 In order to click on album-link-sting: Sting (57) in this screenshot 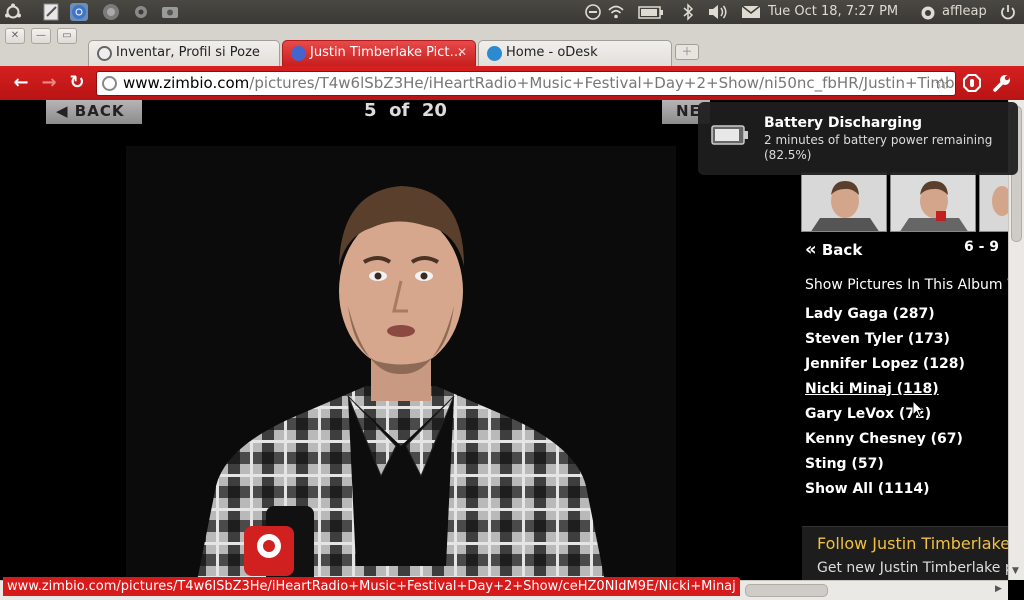, I will do `click(844, 464)`.